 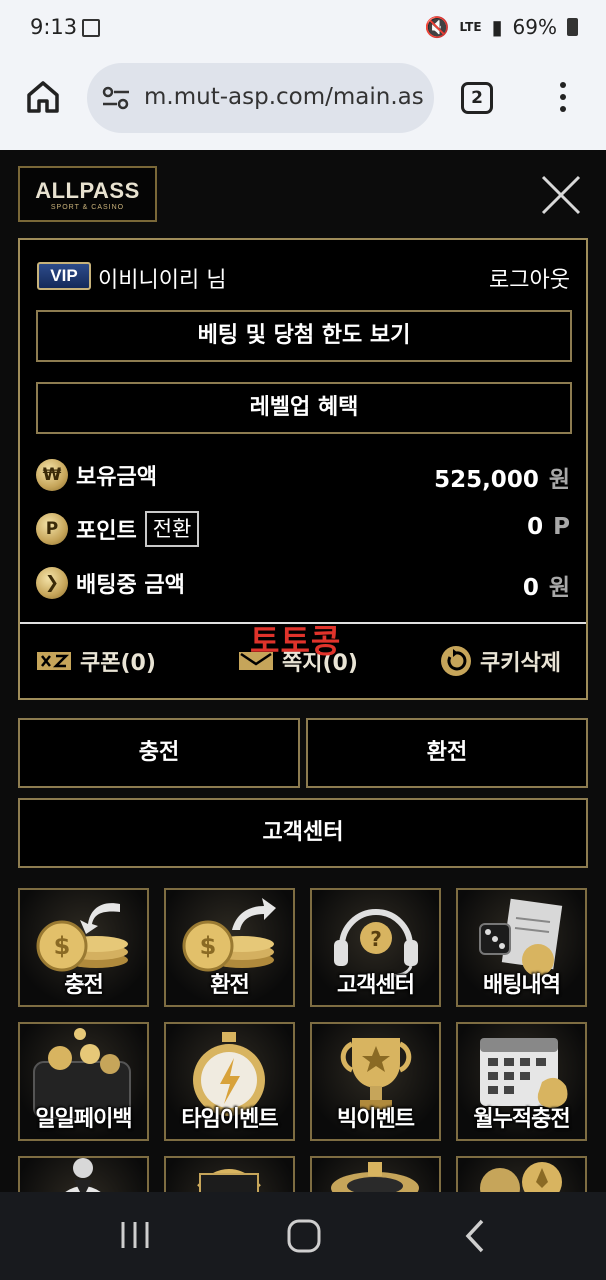 What do you see at coordinates (229, 1119) in the screenshot?
I see `tile-label: 타임이벤트` at bounding box center [229, 1119].